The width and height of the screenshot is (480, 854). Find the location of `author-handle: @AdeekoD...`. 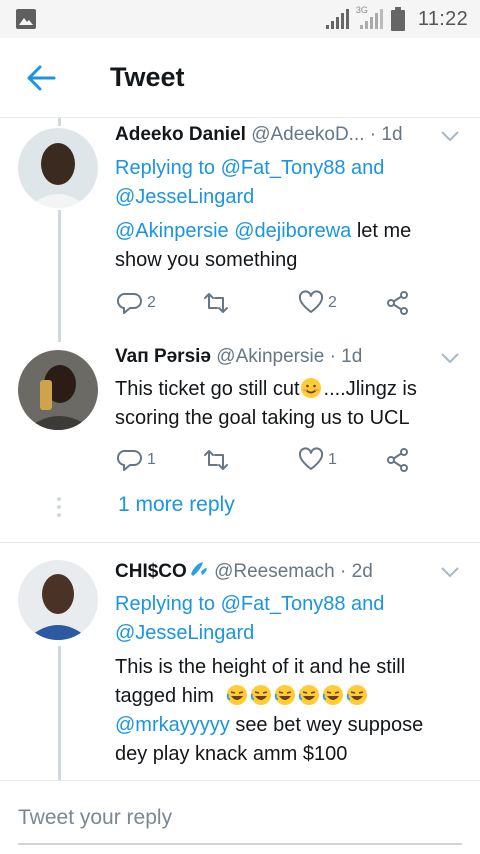

author-handle: @AdeekoD... is located at coordinates (307, 134).